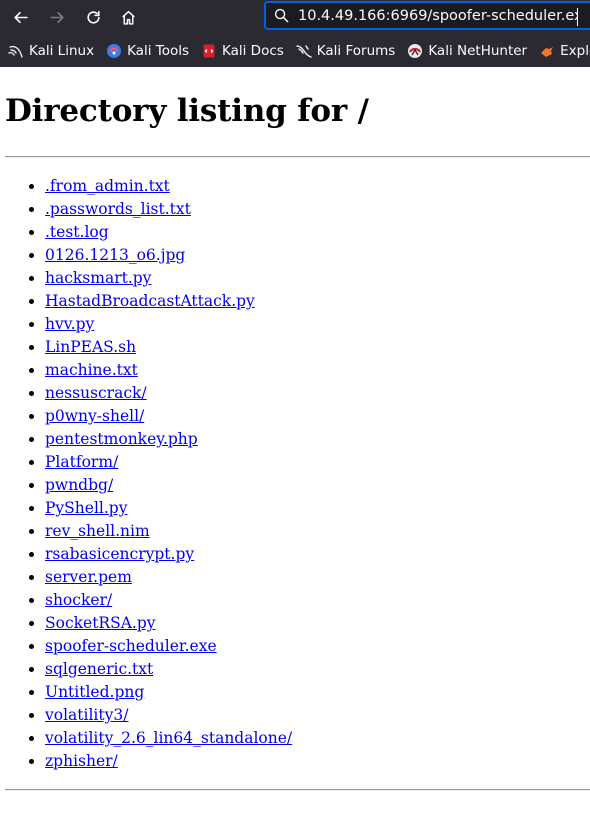 The height and width of the screenshot is (815, 590). I want to click on file-link: .from_admin.txt, so click(107, 186).